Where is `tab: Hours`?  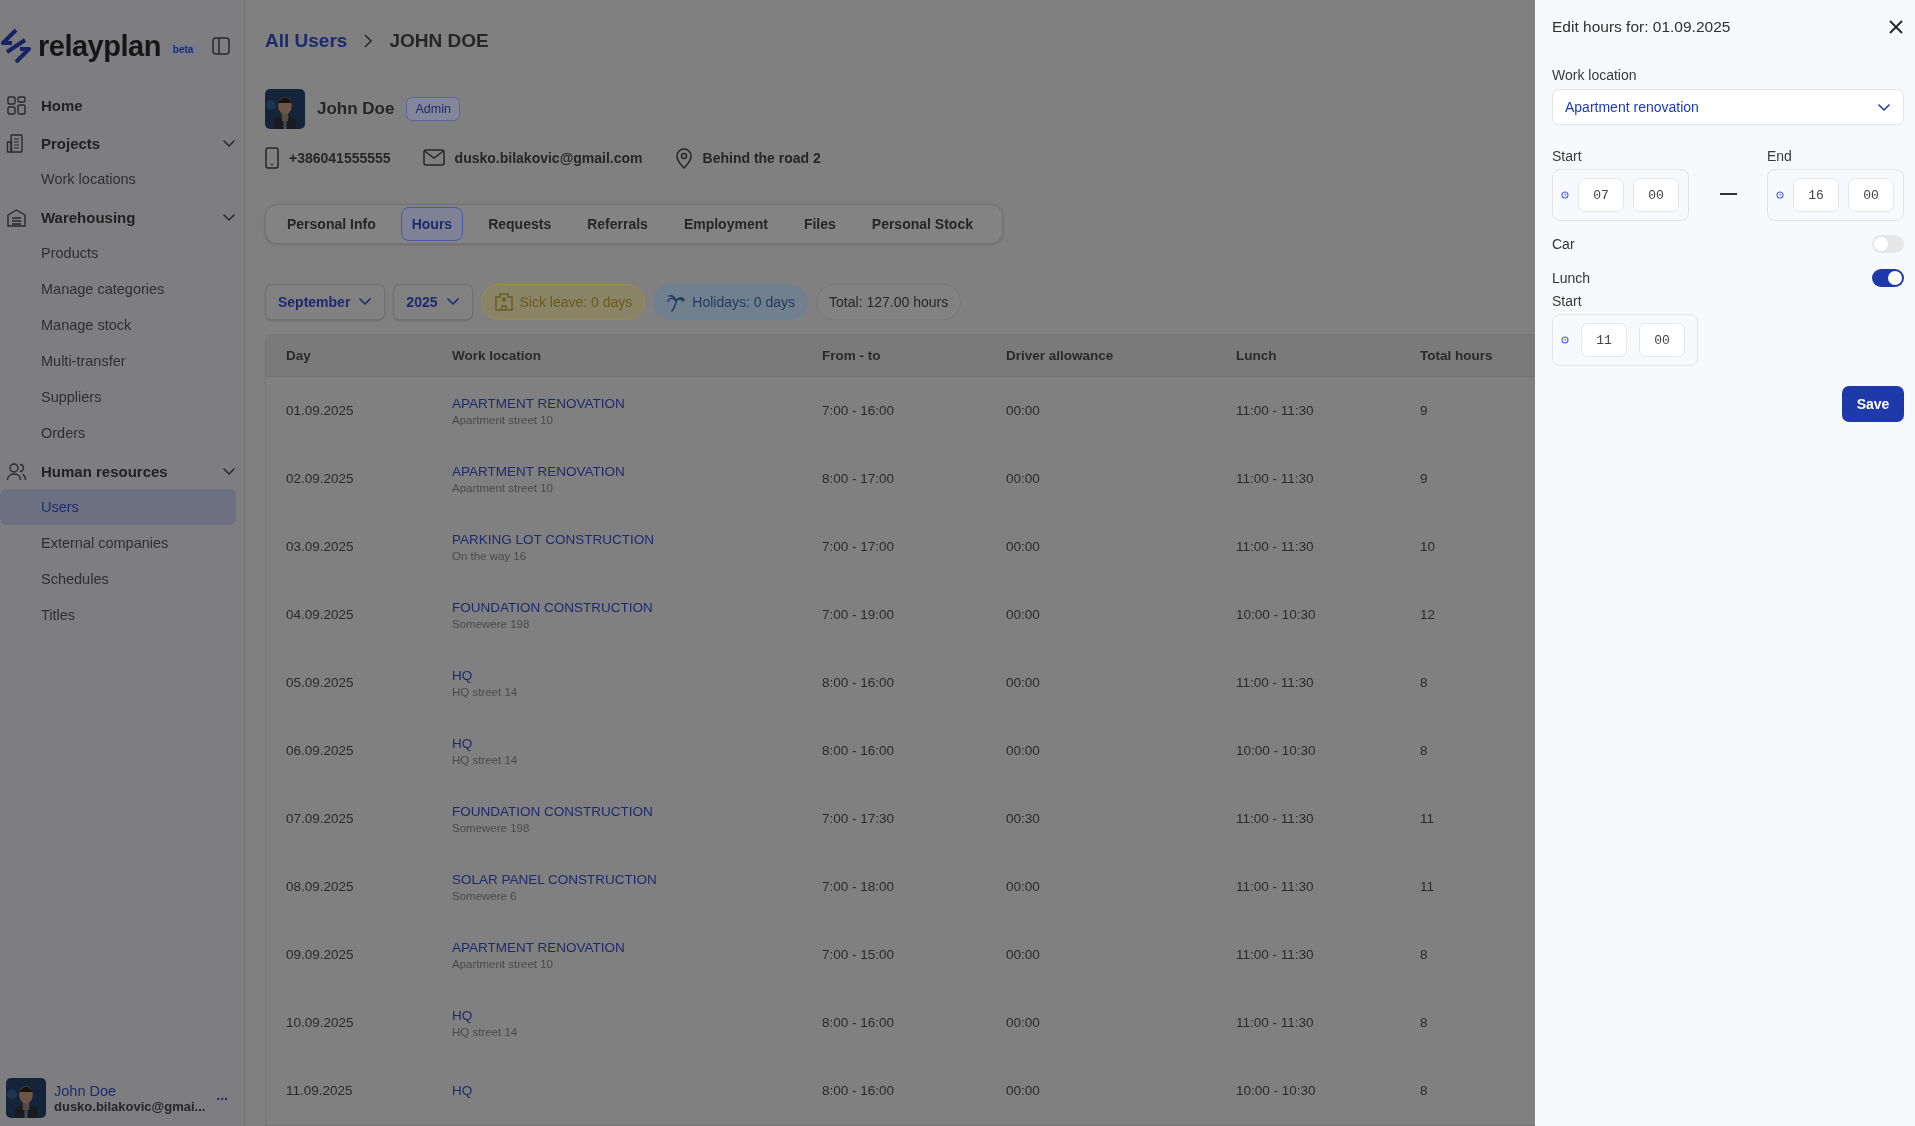
tab: Hours is located at coordinates (432, 223).